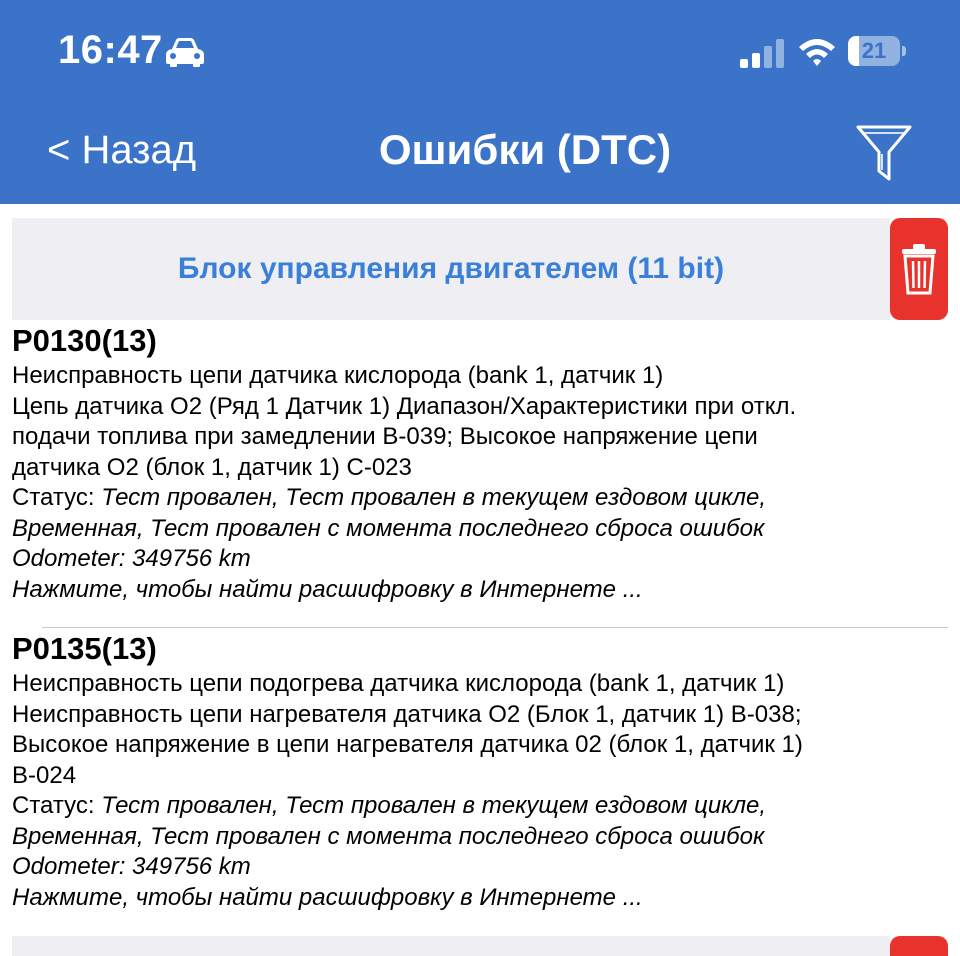 The image size is (960, 956). What do you see at coordinates (212, 467) in the screenshot?
I see `dtc-description-line: датчика O2 (блок 1, датчик 1) C-023` at bounding box center [212, 467].